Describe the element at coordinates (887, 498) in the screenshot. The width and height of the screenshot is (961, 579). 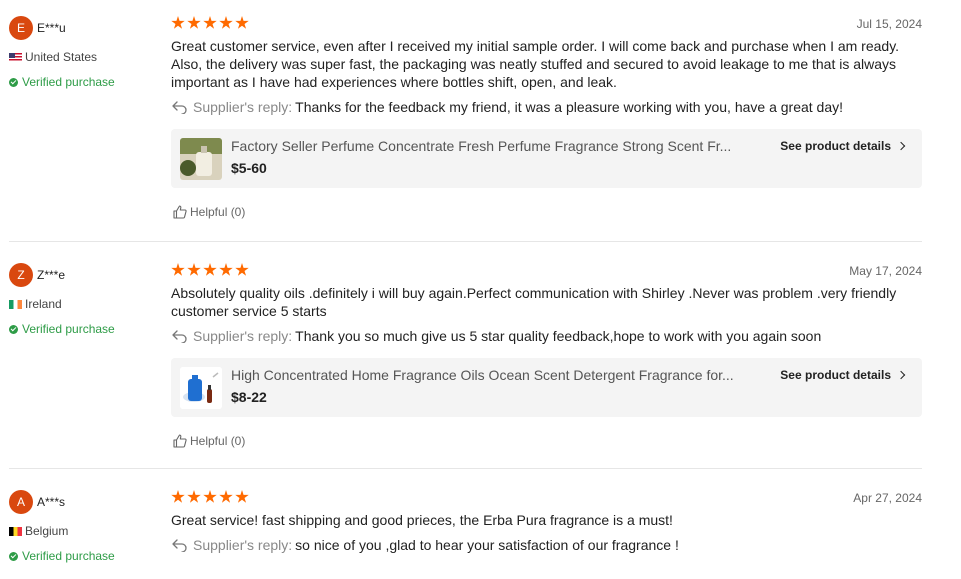
I see `review-date: Apr 27, 2024` at that location.